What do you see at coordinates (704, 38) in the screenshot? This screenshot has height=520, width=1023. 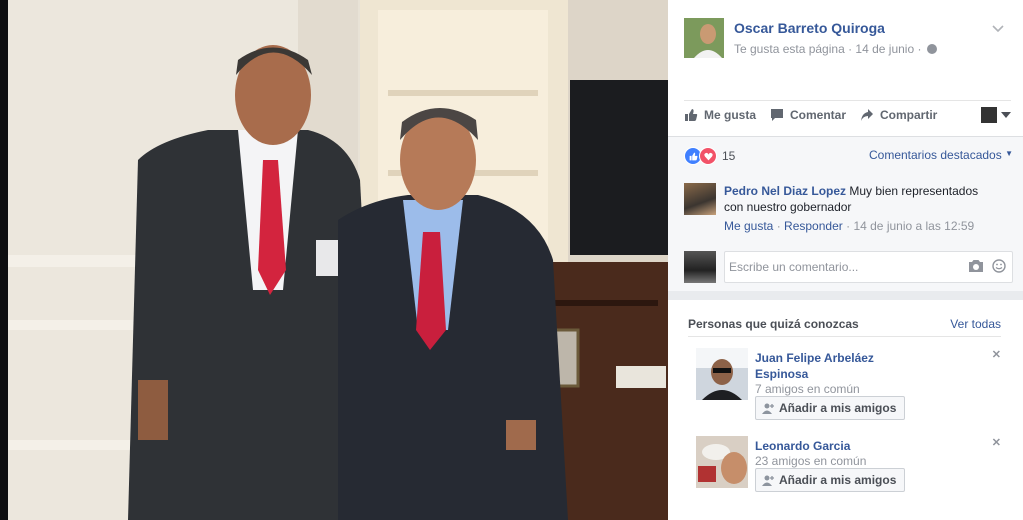 I see `page-avatar` at bounding box center [704, 38].